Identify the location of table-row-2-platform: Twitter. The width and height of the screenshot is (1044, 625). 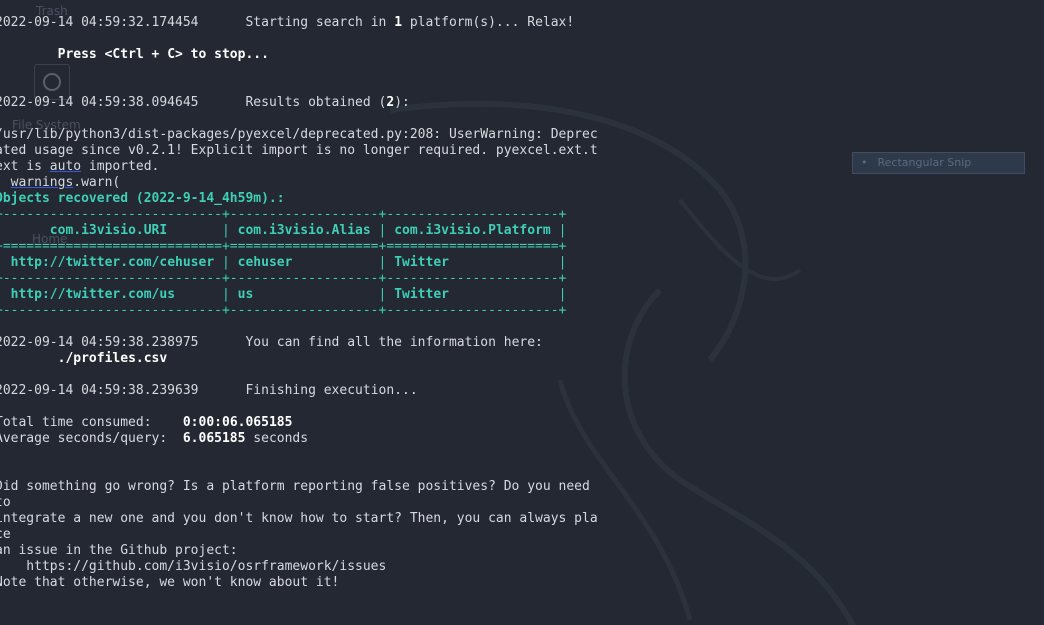
(421, 294).